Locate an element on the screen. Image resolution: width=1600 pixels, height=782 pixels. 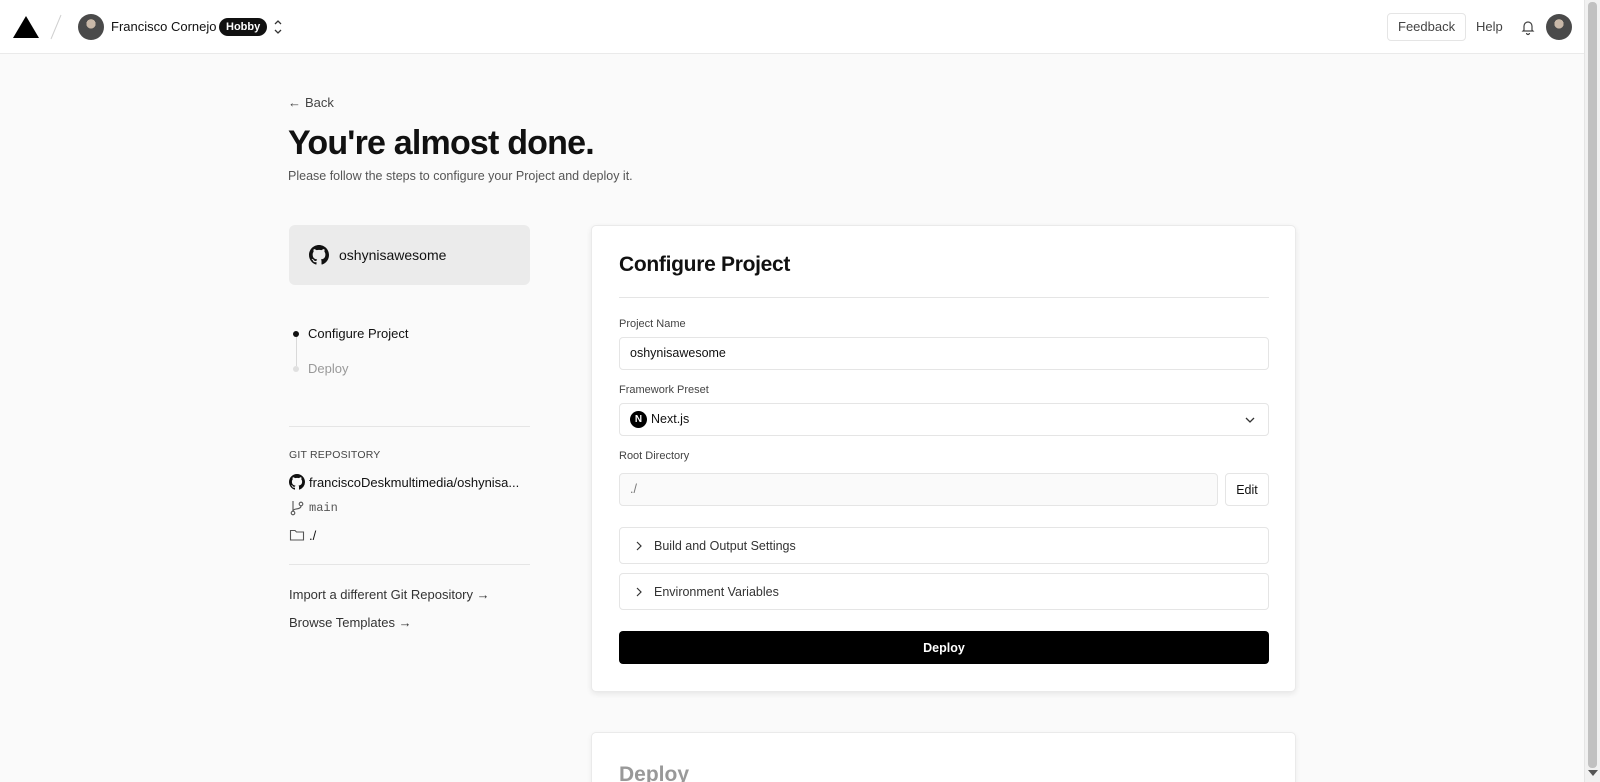
deploy-card: Deploy is located at coordinates (943, 757).